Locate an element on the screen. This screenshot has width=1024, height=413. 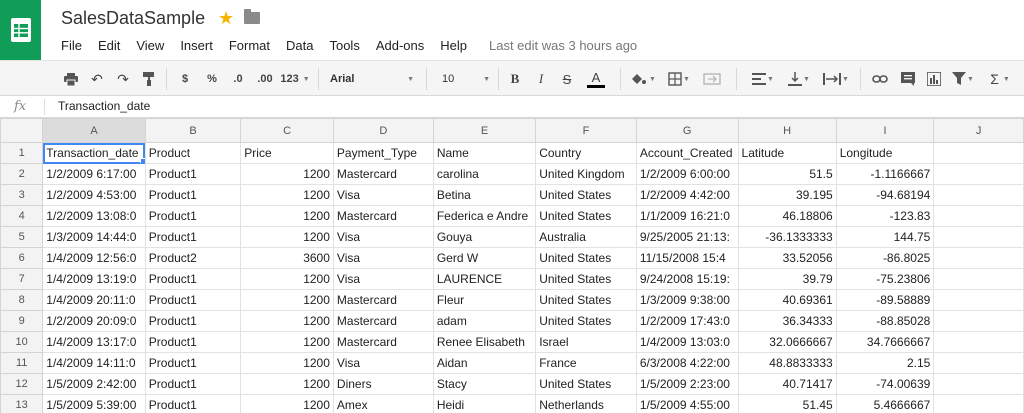
cell: Name is located at coordinates (484, 153).